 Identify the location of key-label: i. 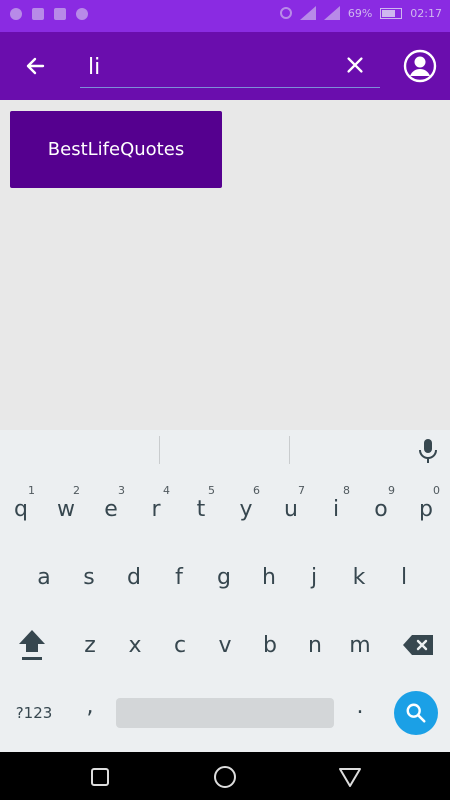
(336, 509).